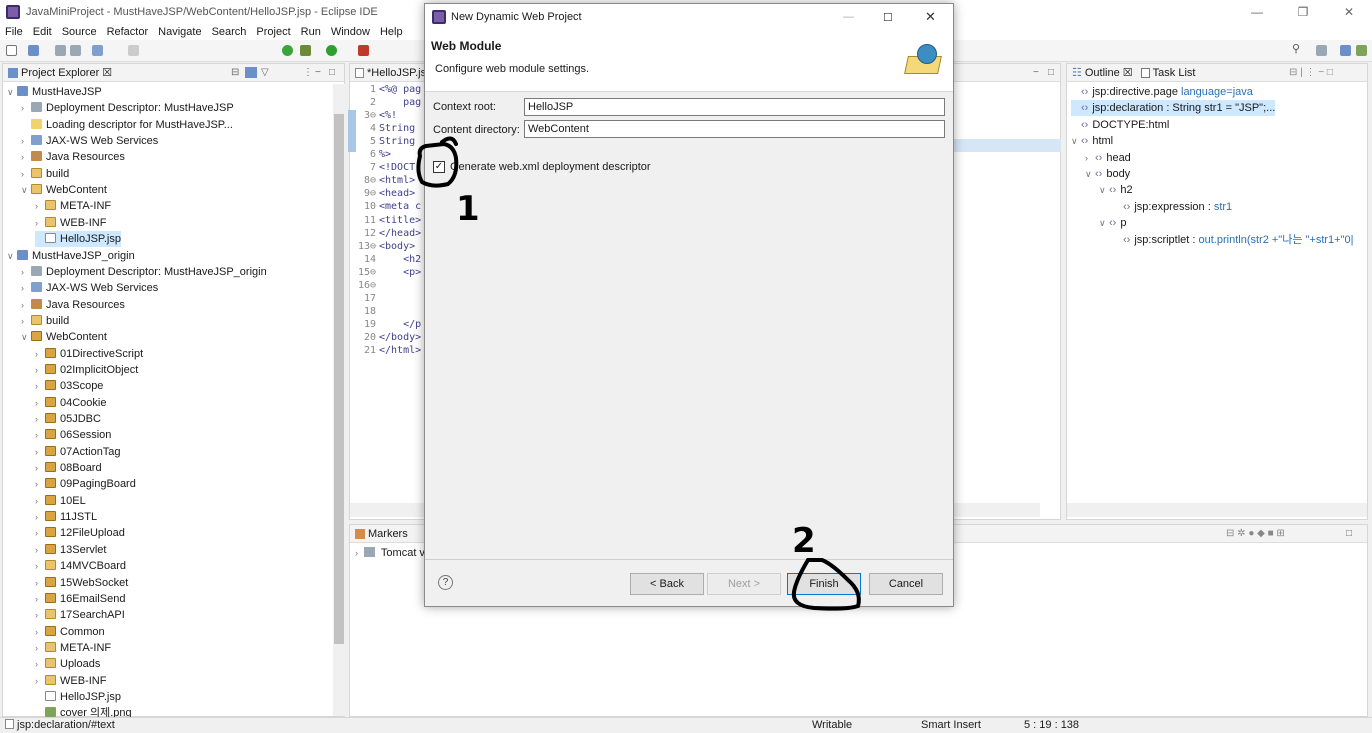 Image resolution: width=1372 pixels, height=733 pixels. I want to click on outline-item: › ‹› head, so click(1108, 158).